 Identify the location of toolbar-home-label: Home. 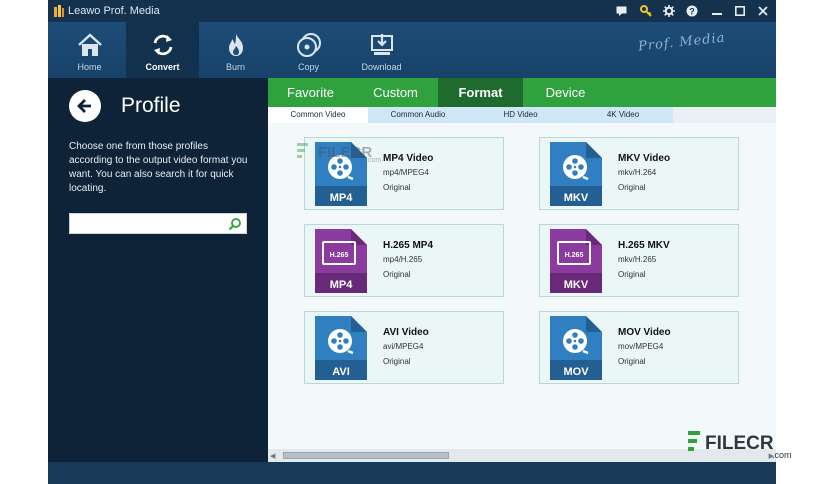
(89, 67).